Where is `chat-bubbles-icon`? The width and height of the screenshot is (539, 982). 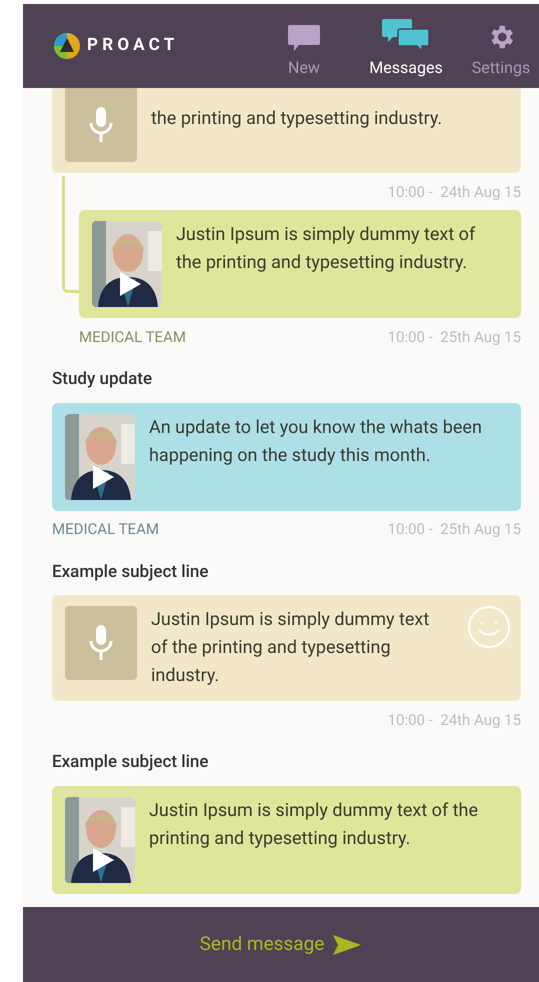
chat-bubbles-icon is located at coordinates (406, 35).